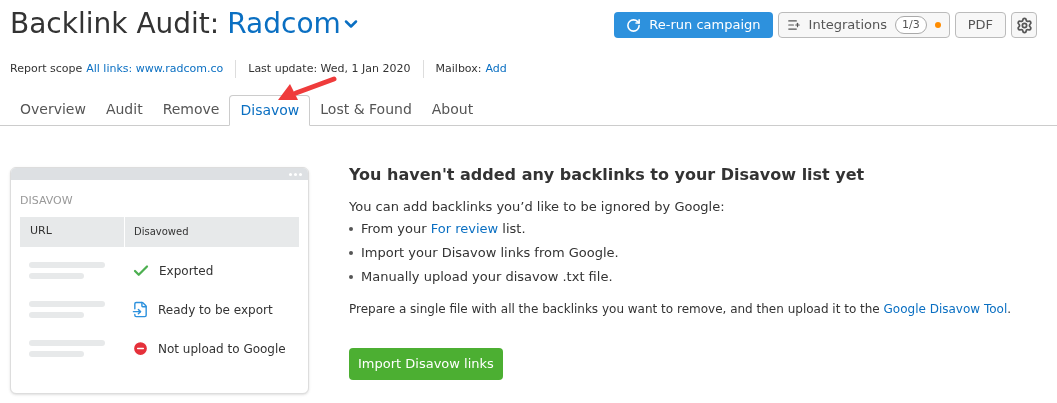 This screenshot has height=403, width=1057. I want to click on rerun-button: Re-run campaign, so click(693, 25).